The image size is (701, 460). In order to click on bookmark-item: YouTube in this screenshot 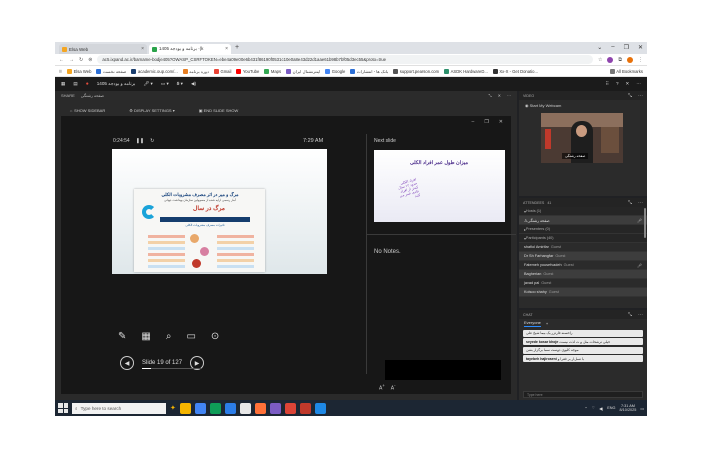, I will do `click(247, 71)`.